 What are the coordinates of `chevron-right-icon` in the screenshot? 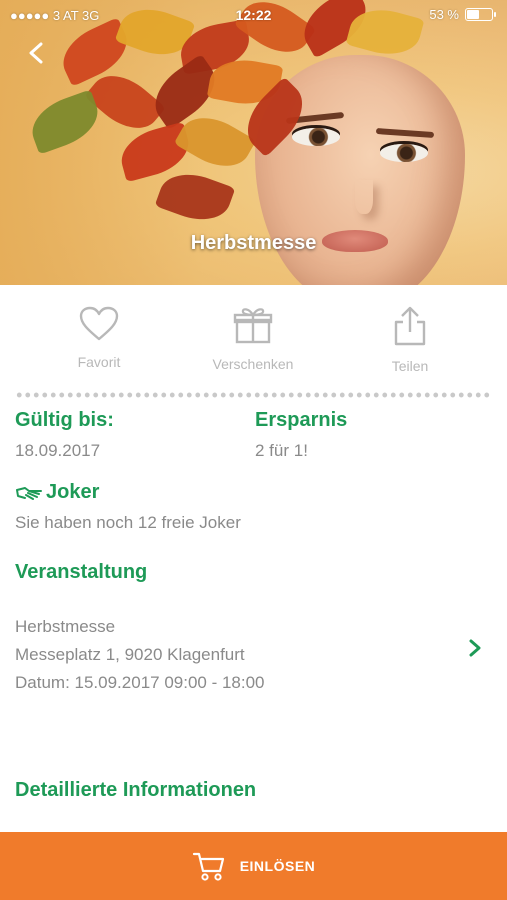 It's located at (475, 648).